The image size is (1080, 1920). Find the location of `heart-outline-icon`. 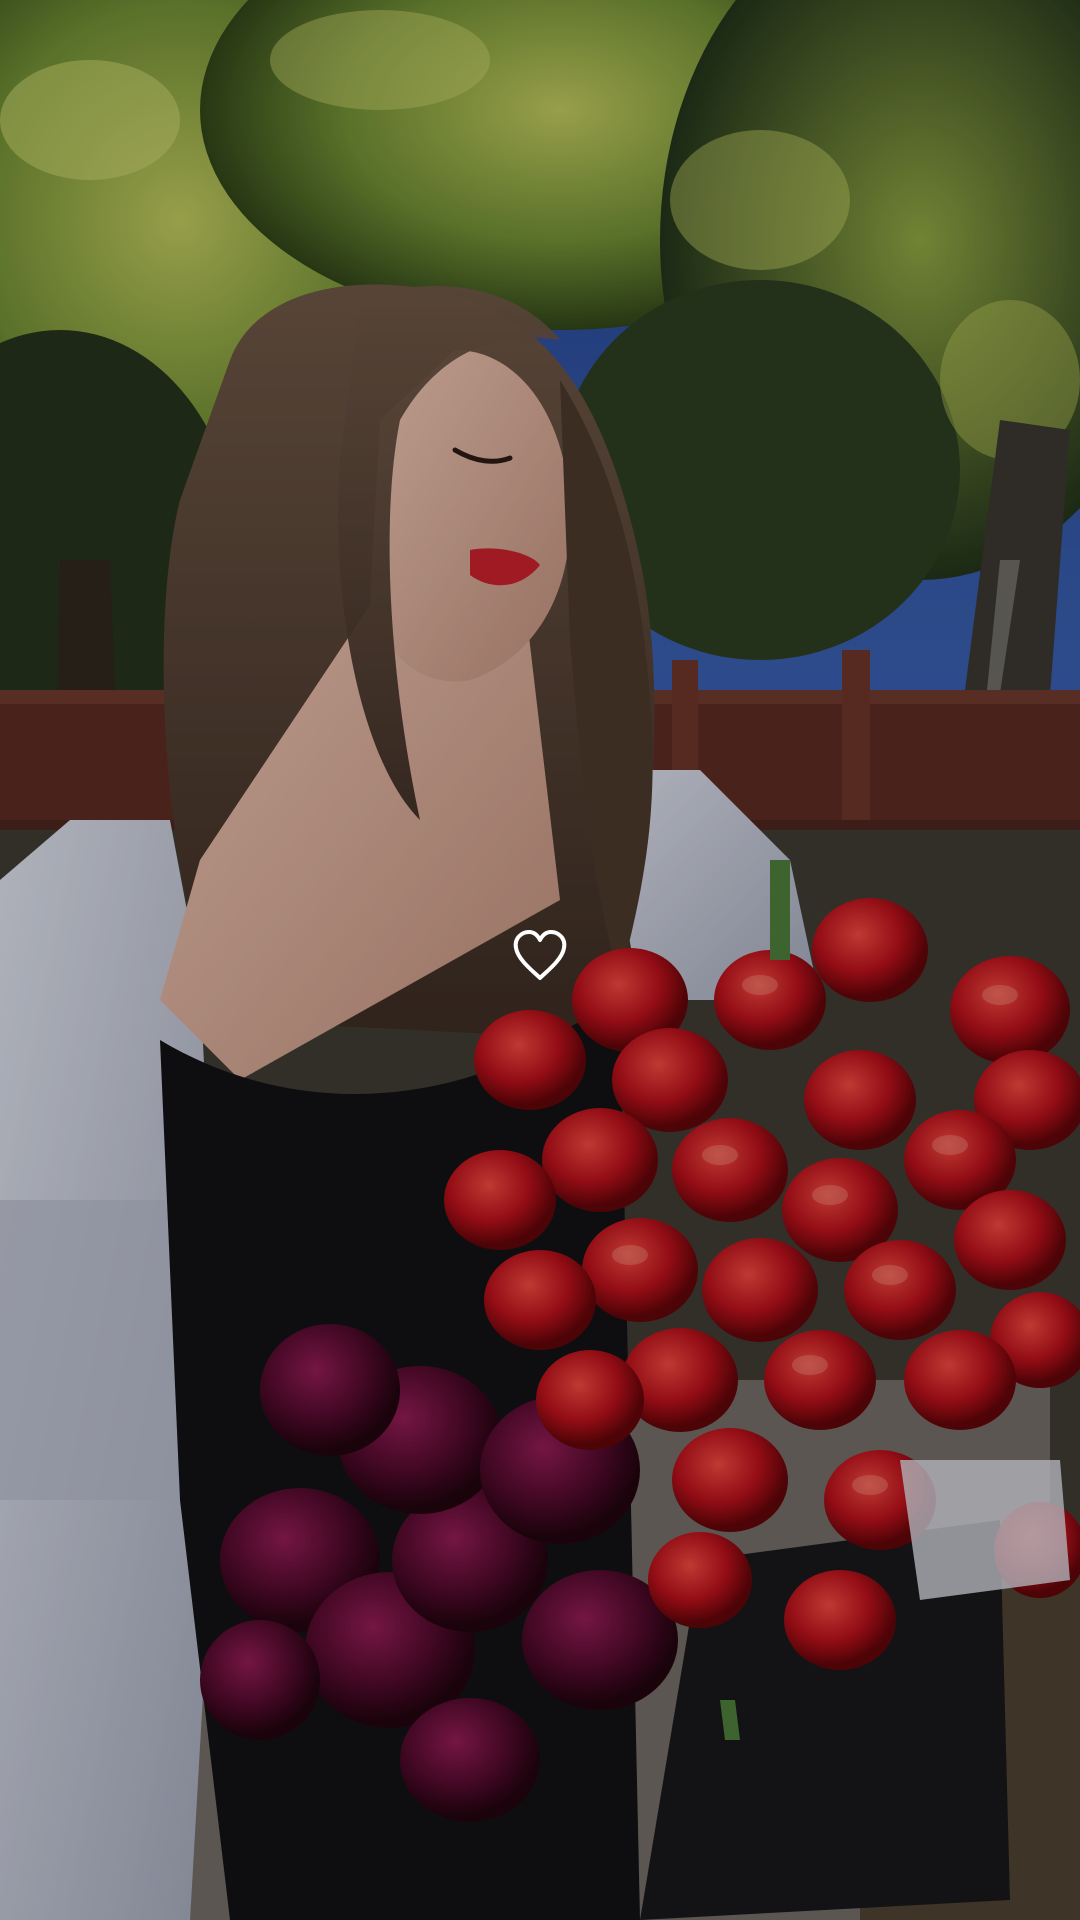

heart-outline-icon is located at coordinates (540, 955).